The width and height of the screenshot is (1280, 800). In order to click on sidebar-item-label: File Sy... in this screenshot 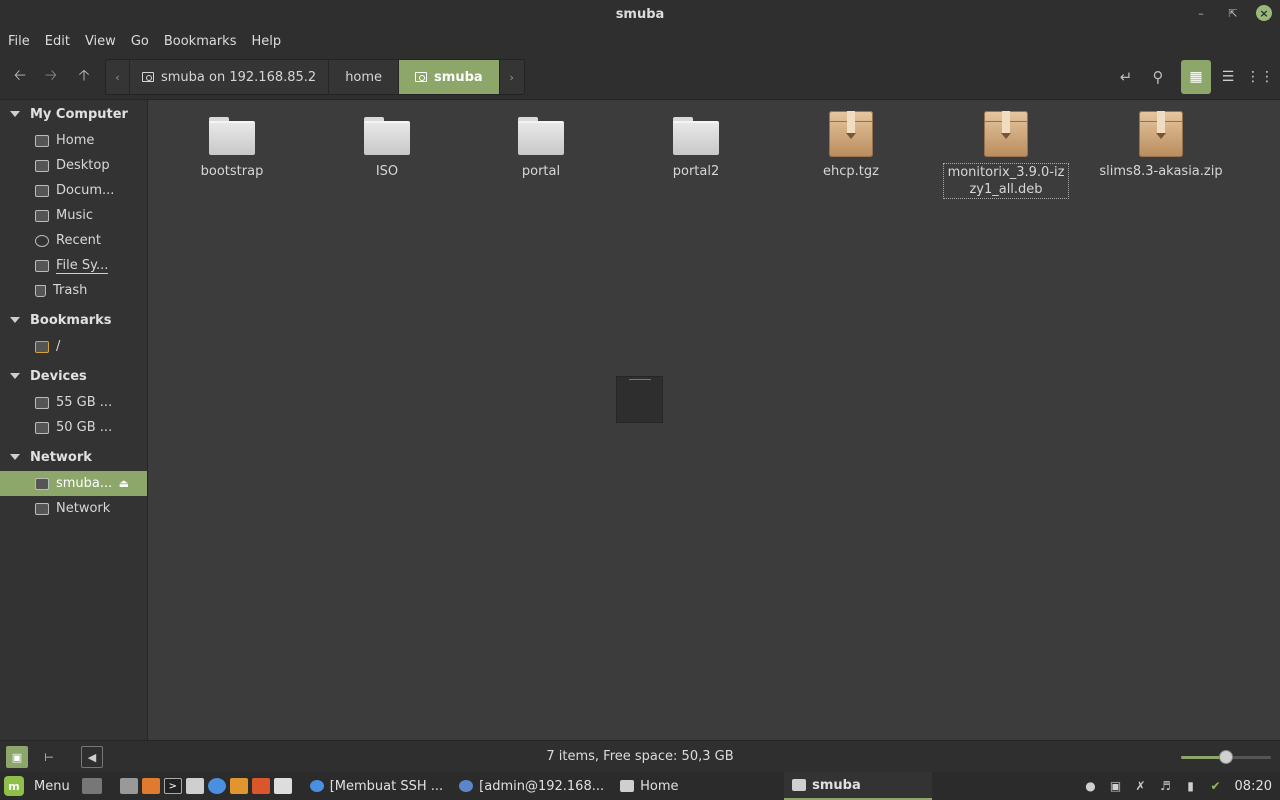, I will do `click(82, 265)`.